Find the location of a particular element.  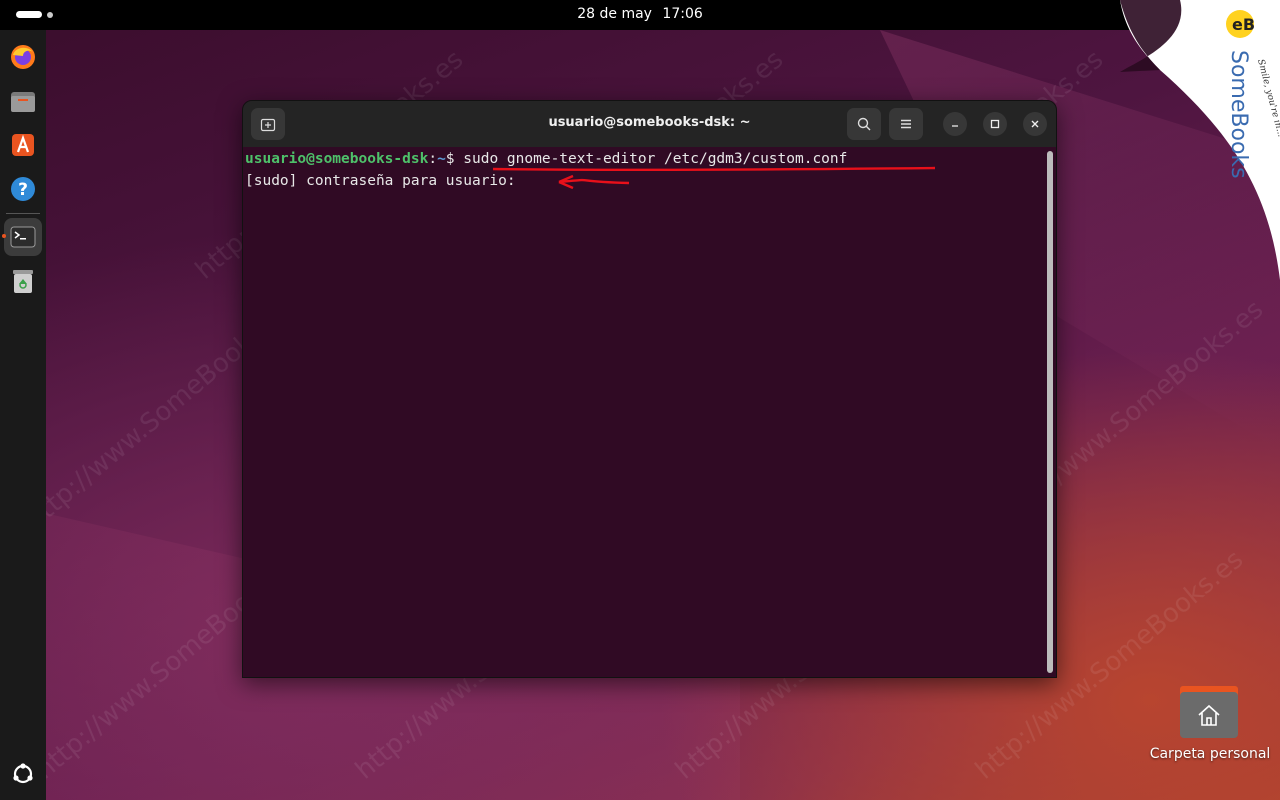

window-title: usuario@somebooks-dsk: ~ is located at coordinates (649, 122).